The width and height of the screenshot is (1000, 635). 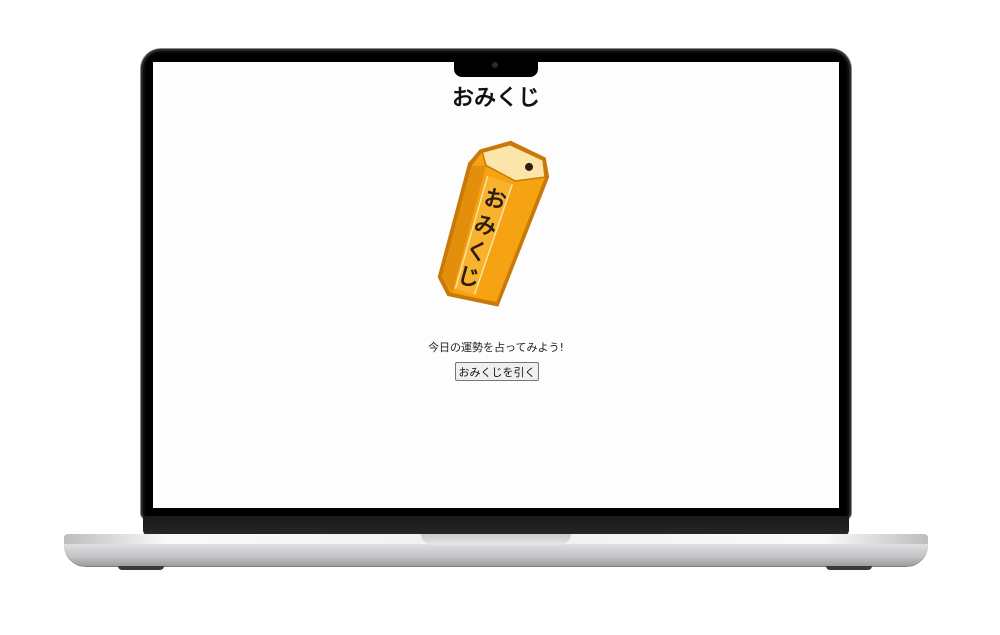 I want to click on omikuji-box-image: お み く じ, so click(x=493, y=223).